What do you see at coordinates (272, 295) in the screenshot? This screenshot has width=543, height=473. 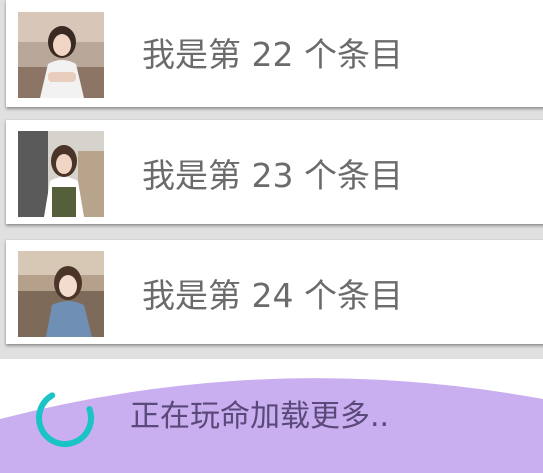 I see `item-label: 我是第 24 个条目` at bounding box center [272, 295].